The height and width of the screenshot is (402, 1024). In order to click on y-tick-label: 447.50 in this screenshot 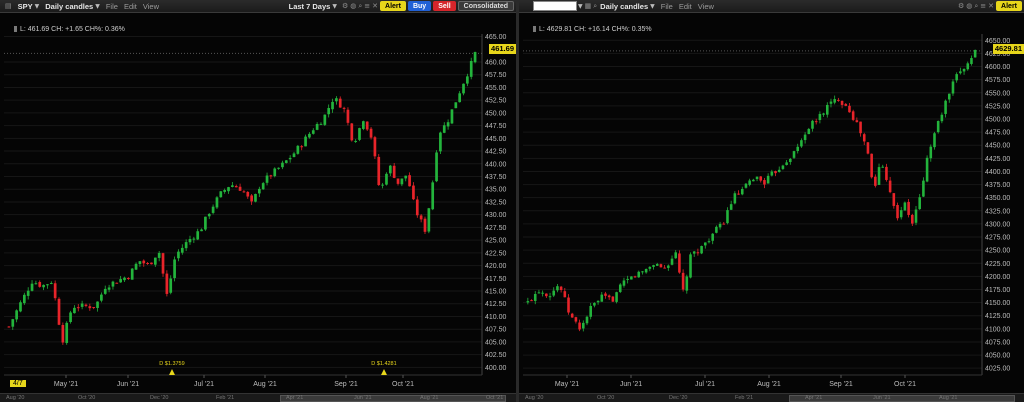, I will do `click(496, 126)`.